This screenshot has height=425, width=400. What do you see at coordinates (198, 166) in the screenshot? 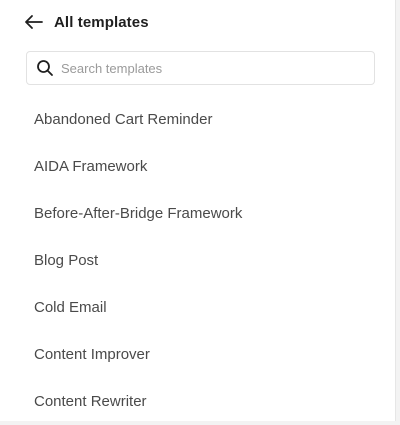
I see `template-item-aida-framework: AIDA Framework` at bounding box center [198, 166].